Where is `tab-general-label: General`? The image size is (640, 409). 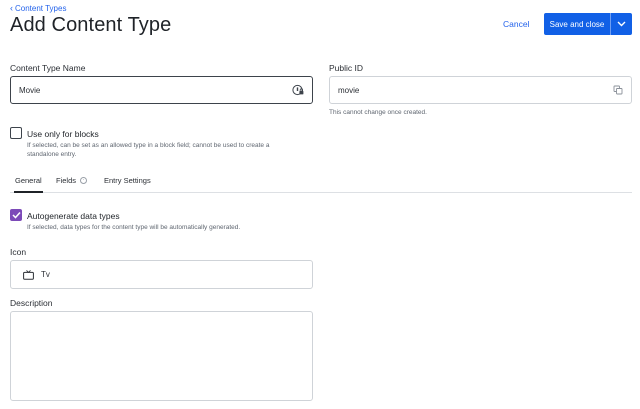
tab-general-label: General is located at coordinates (28, 180).